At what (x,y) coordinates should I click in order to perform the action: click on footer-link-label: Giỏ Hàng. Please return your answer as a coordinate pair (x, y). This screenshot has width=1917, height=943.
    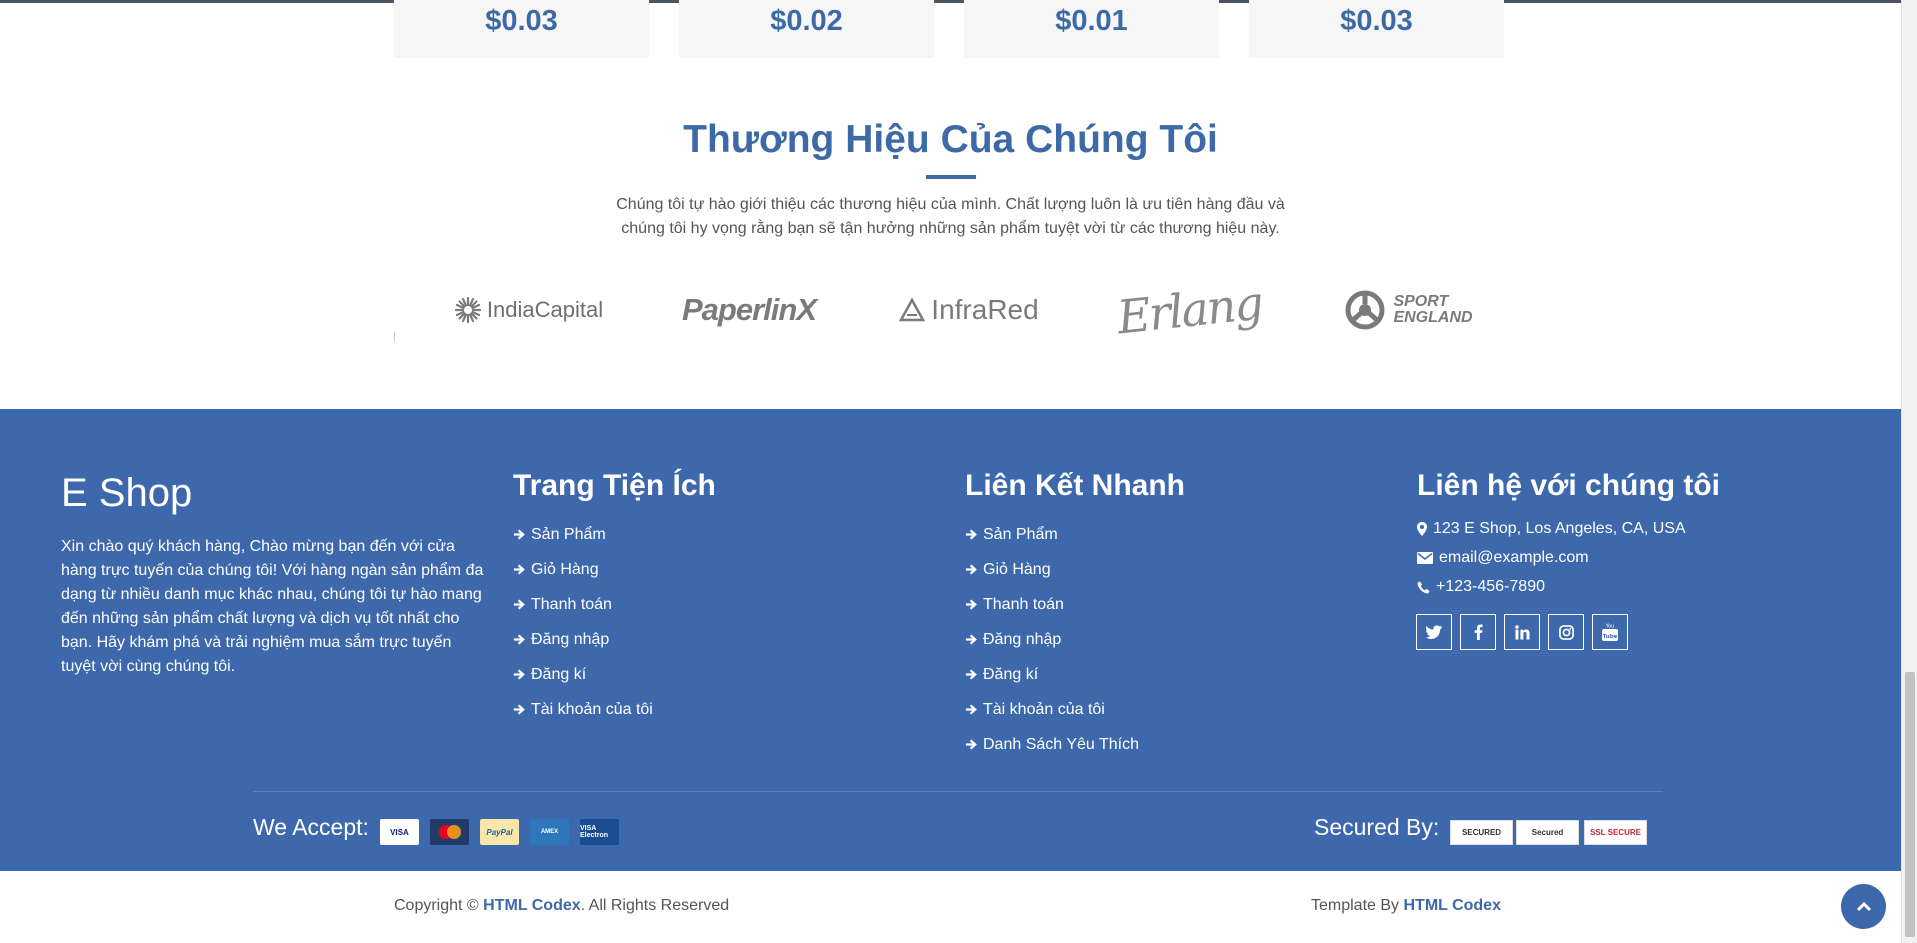
    Looking at the image, I should click on (1017, 569).